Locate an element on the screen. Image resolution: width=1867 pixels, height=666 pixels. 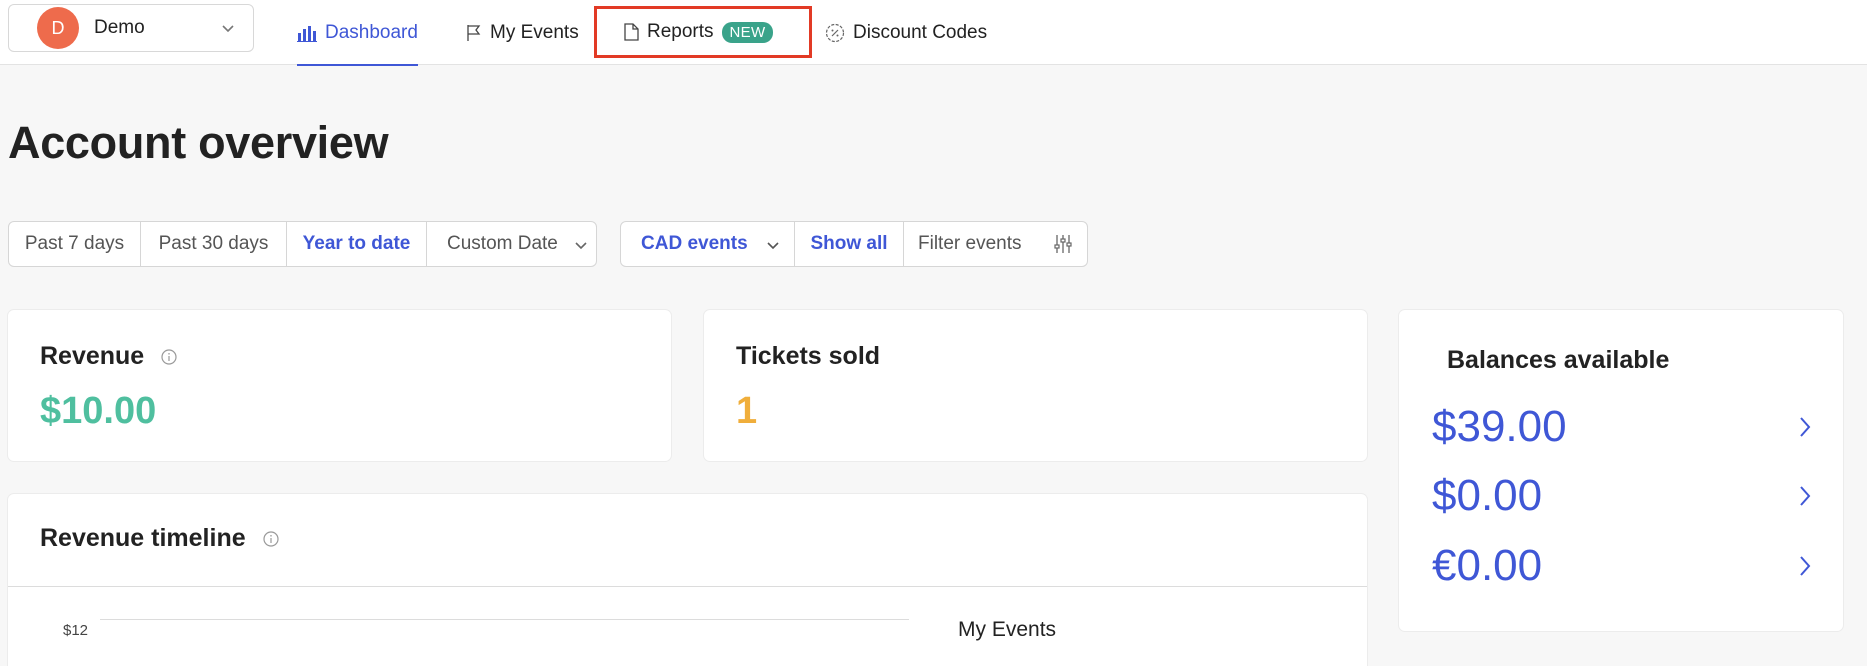
timeline-title-label: Revenue timeline is located at coordinates (143, 538).